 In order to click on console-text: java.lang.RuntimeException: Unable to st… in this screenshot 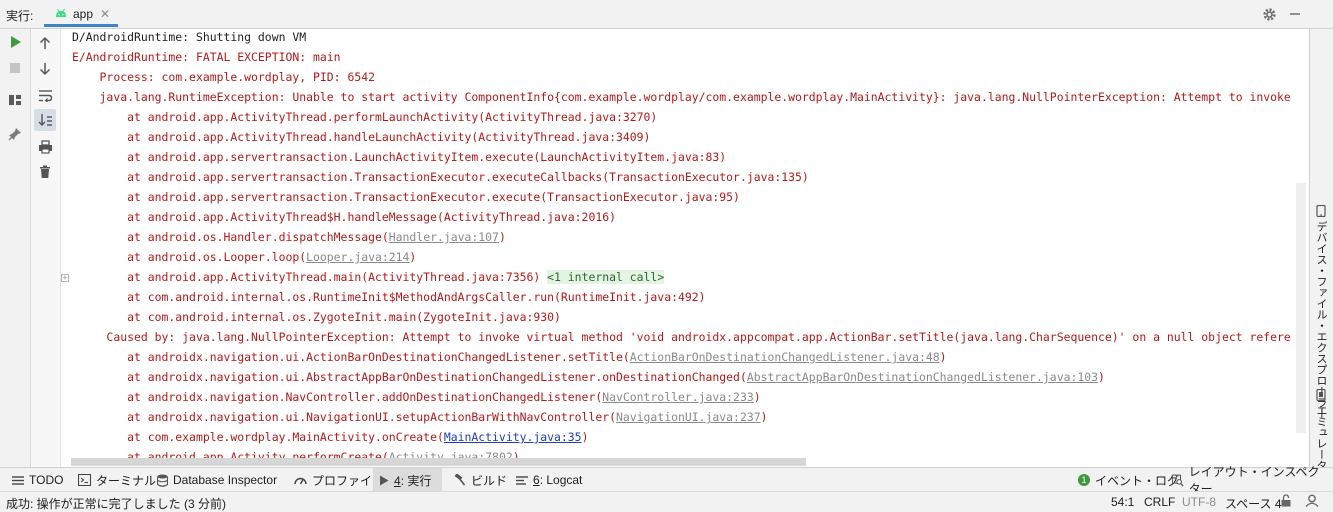, I will do `click(681, 97)`.